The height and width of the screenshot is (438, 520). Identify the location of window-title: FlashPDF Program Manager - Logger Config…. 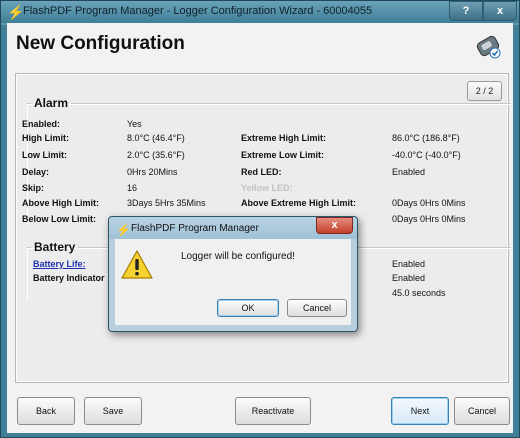
(198, 11).